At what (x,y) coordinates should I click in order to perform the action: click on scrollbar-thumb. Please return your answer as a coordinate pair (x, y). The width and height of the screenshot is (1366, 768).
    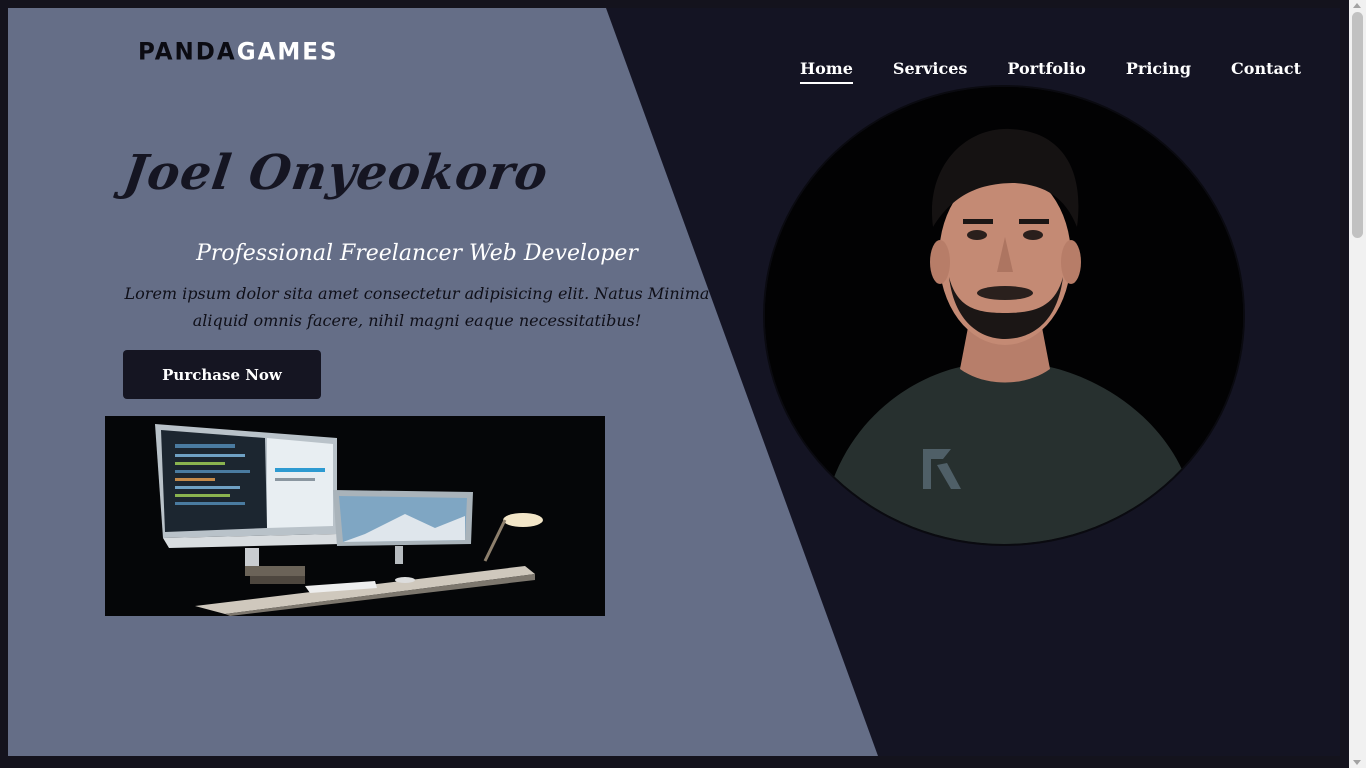
    Looking at the image, I should click on (1357, 125).